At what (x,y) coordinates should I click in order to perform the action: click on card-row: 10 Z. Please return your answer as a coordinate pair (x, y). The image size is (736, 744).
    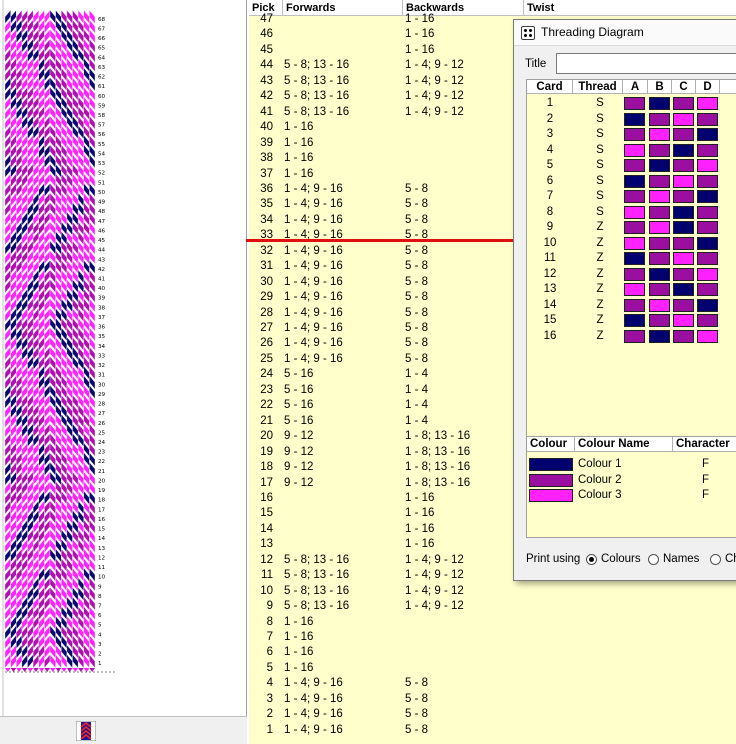
    Looking at the image, I should click on (631, 244).